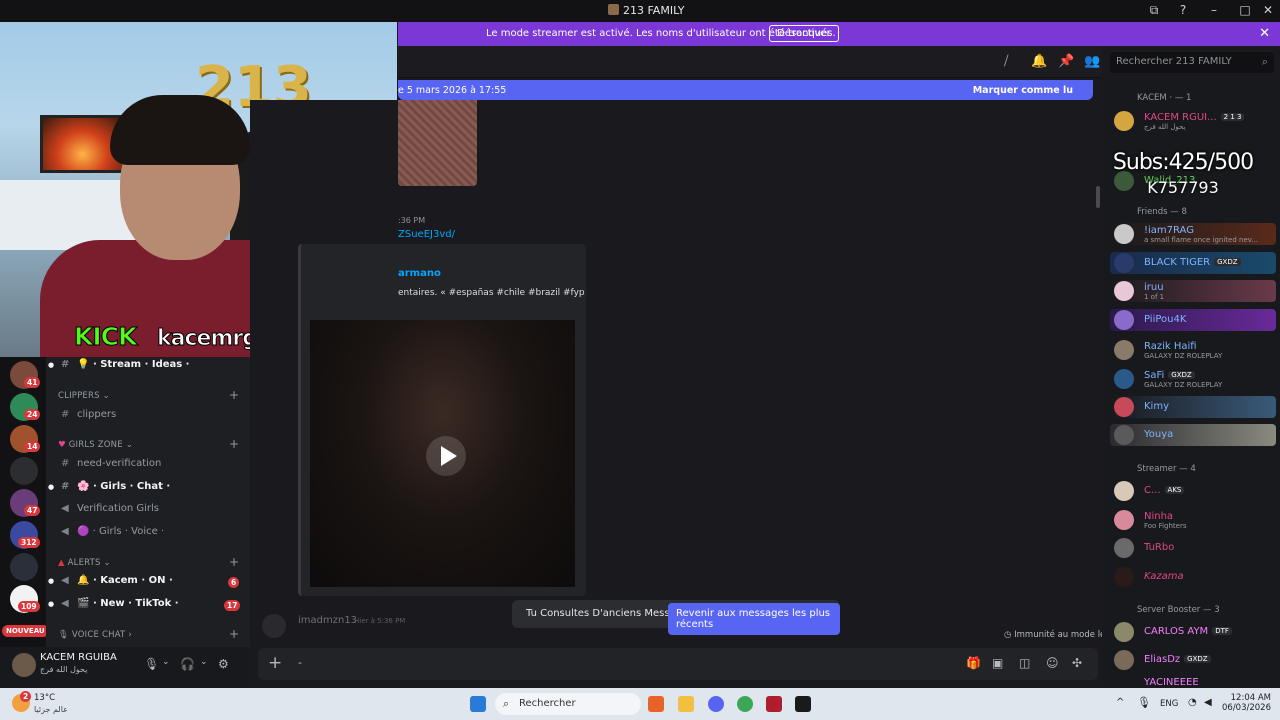 Image resolution: width=1280 pixels, height=720 pixels. What do you see at coordinates (803, 704) in the screenshot?
I see `kick-app-icon` at bounding box center [803, 704].